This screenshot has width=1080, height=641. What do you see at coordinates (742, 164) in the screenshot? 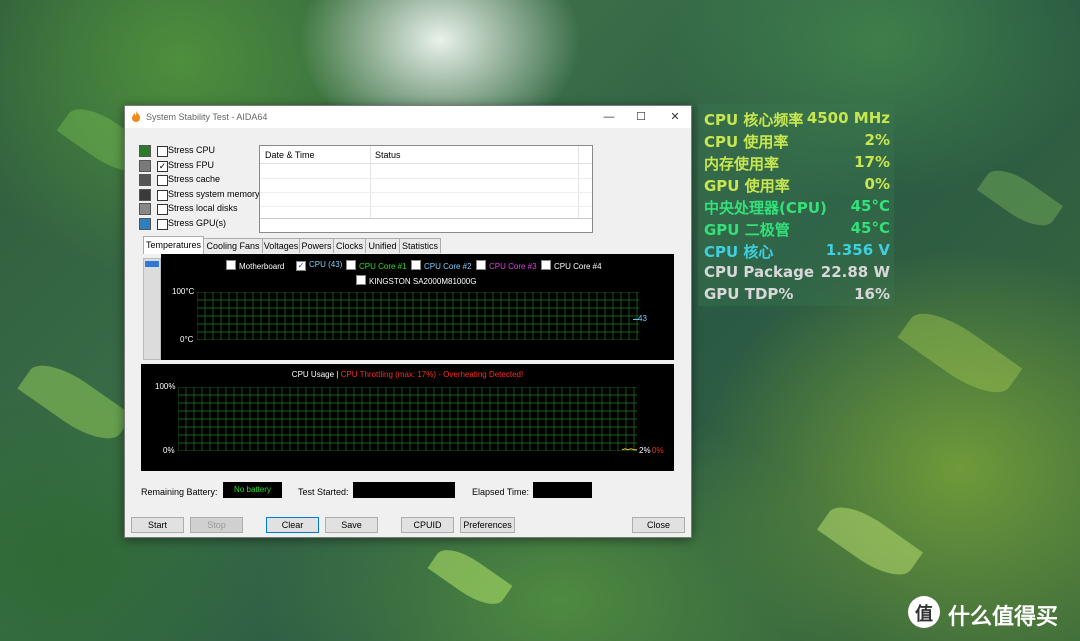
I see `osd-label: 内存使用率` at bounding box center [742, 164].